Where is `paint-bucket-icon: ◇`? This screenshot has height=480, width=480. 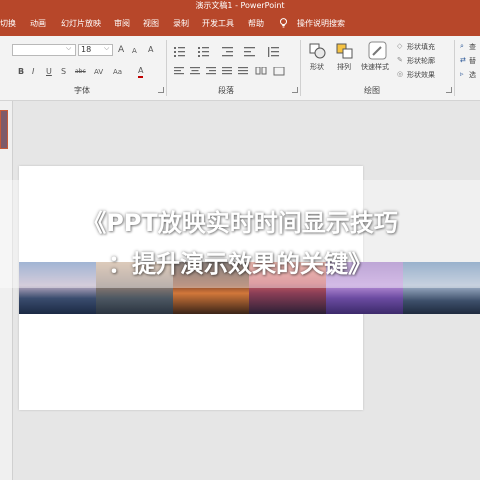 paint-bucket-icon: ◇ is located at coordinates (399, 46).